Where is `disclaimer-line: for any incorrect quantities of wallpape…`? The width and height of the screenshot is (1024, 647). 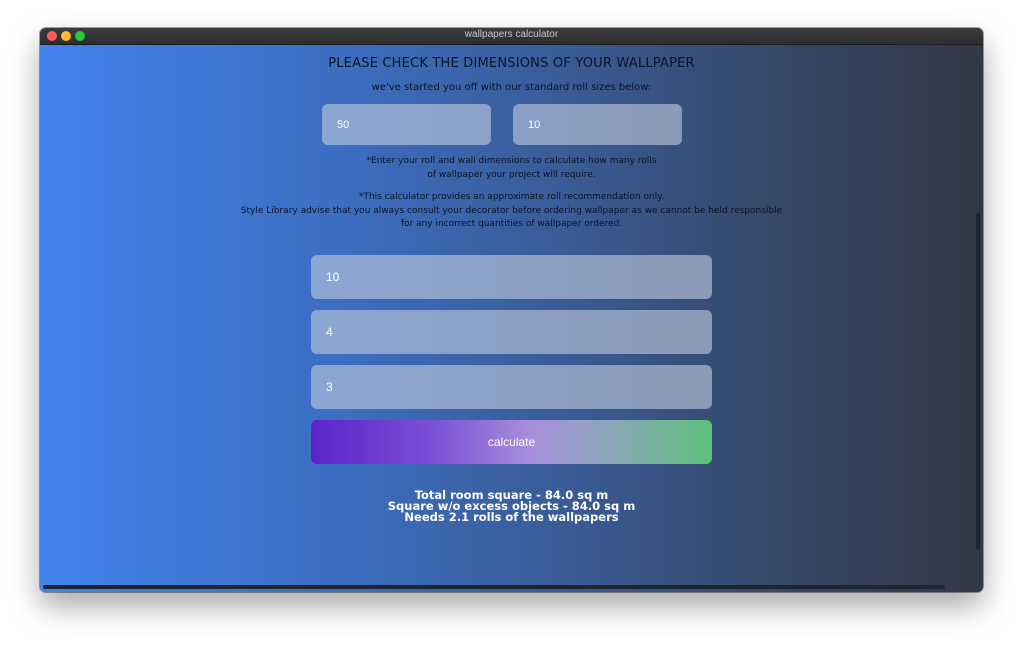 disclaimer-line: for any incorrect quantities of wallpape… is located at coordinates (511, 224).